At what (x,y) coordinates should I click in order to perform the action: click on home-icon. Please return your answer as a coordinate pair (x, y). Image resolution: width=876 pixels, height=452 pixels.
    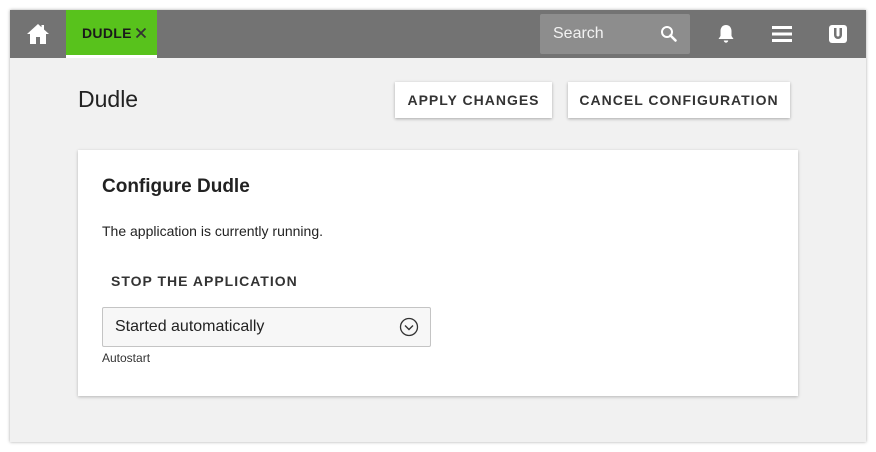
    Looking at the image, I should click on (38, 34).